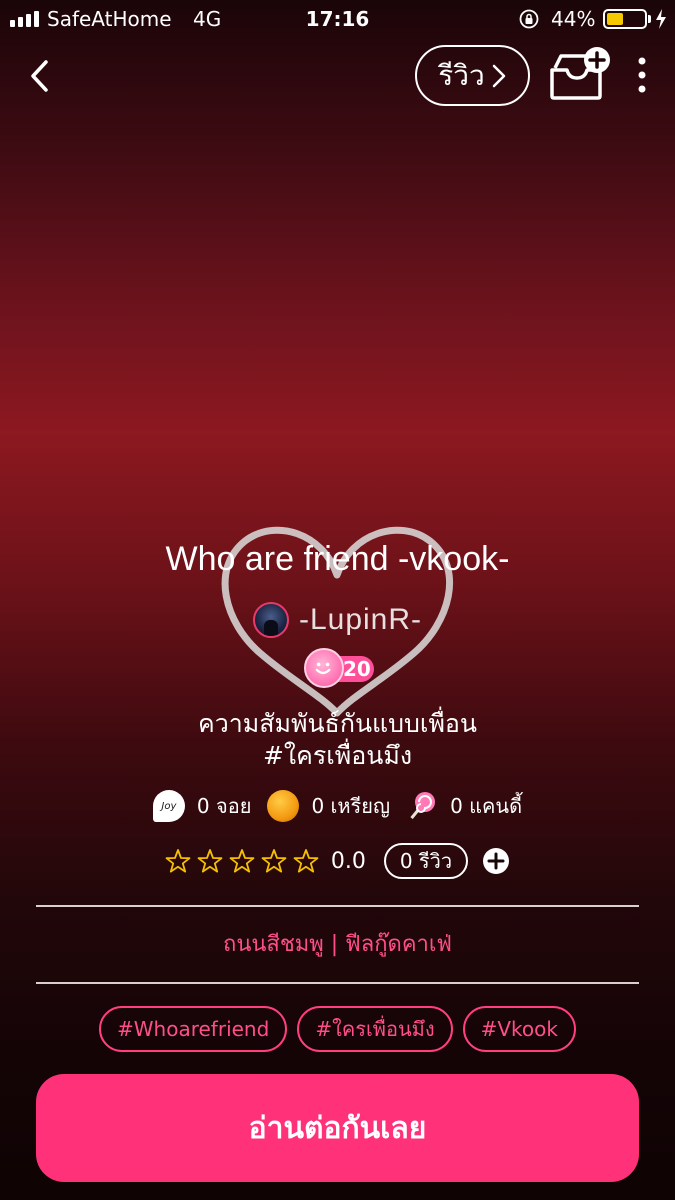 This screenshot has width=675, height=1200. Describe the element at coordinates (426, 861) in the screenshot. I see `review-count-button: 0 รีวิว` at that location.